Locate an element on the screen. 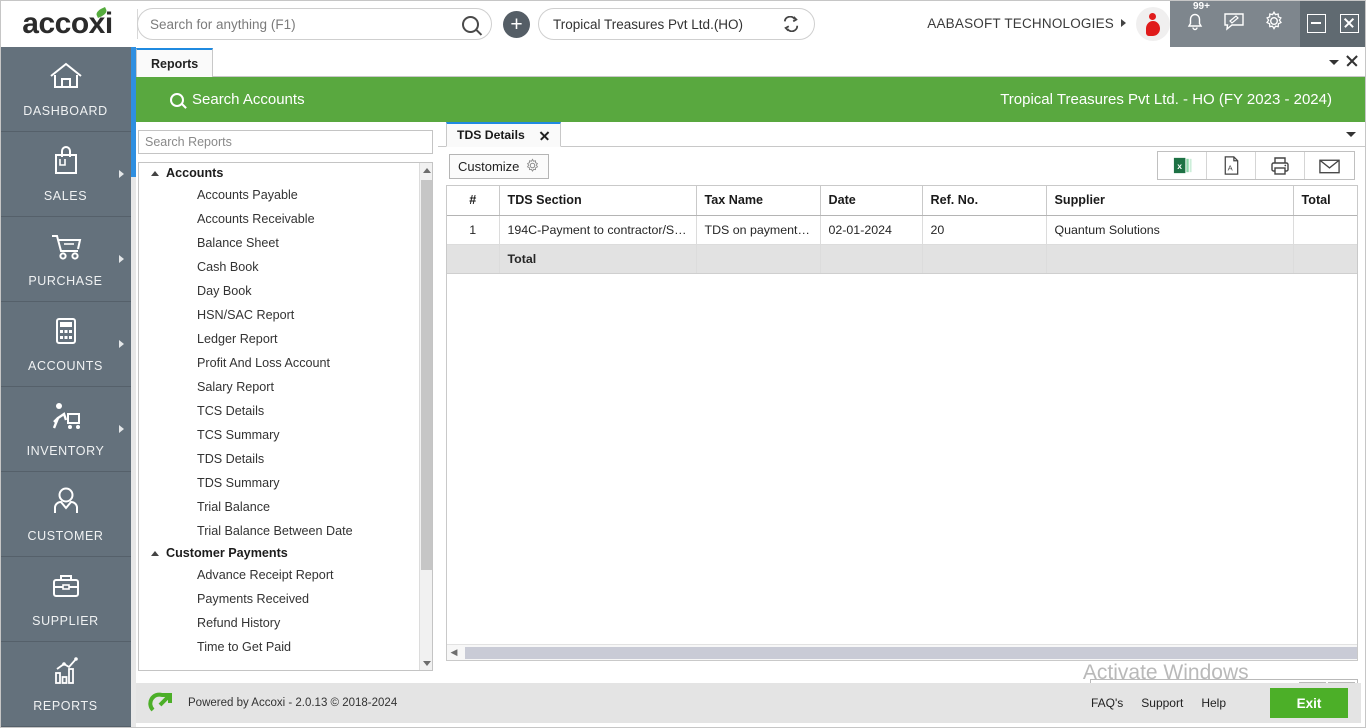 The width and height of the screenshot is (1366, 728). tab-tds-details: TDS Details is located at coordinates (503, 134).